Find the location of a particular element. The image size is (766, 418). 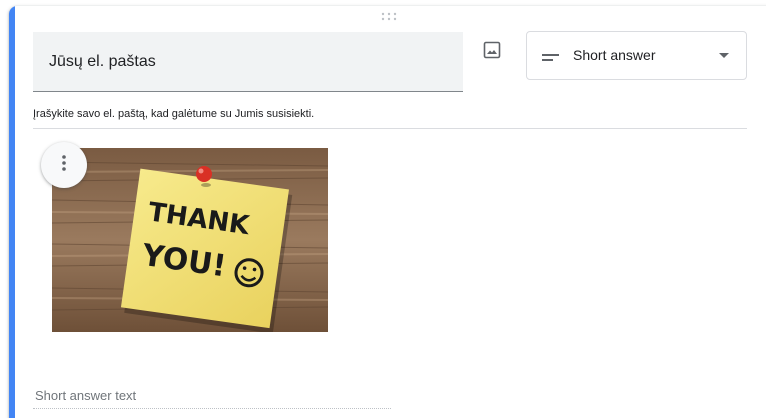

add-image-button is located at coordinates (492, 52).